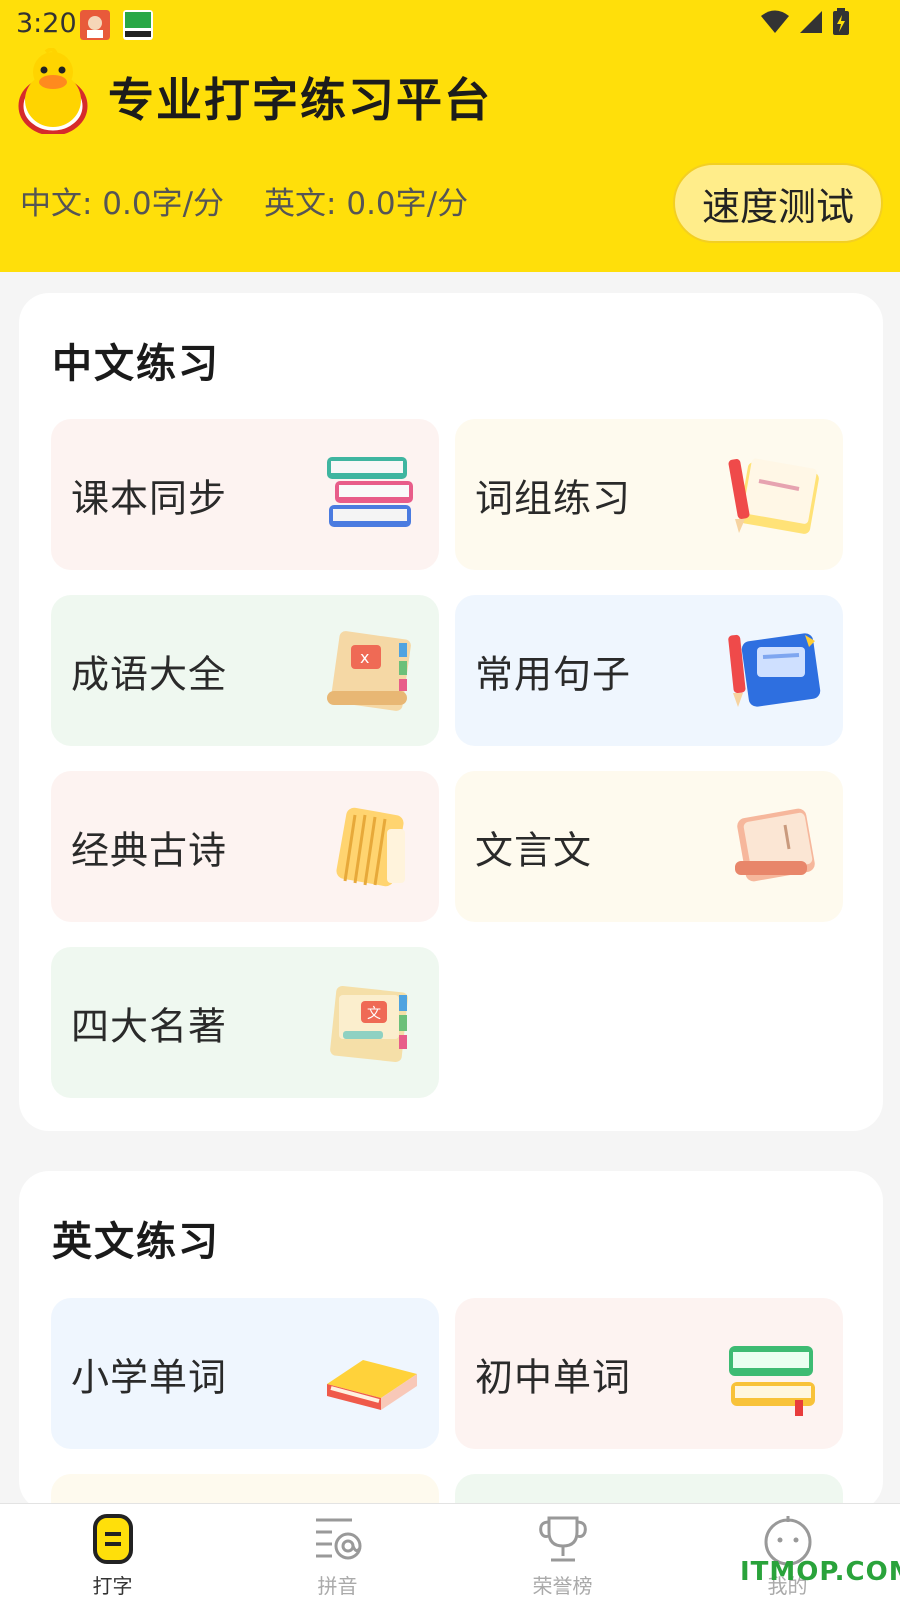 Image resolution: width=900 pixels, height=1600 pixels. Describe the element at coordinates (95, 25) in the screenshot. I see `notification-app-icon` at that location.